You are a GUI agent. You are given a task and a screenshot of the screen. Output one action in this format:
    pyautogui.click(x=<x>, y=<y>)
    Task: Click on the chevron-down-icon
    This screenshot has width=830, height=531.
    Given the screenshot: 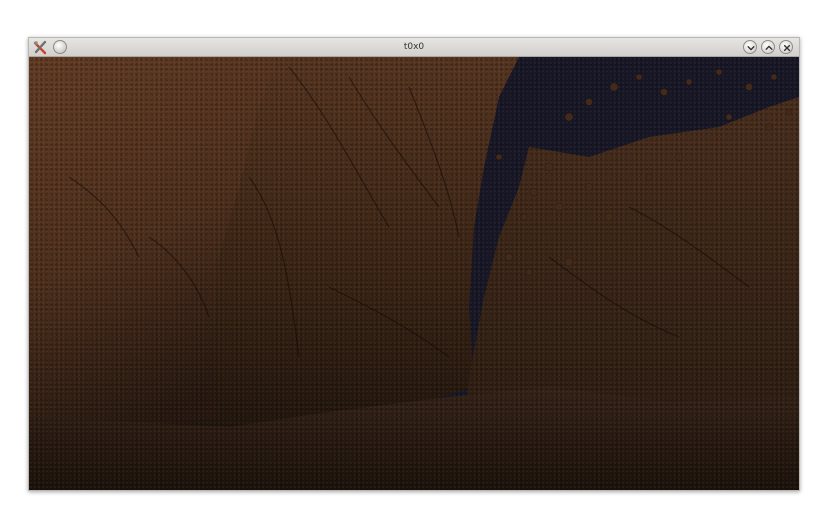 What is the action you would take?
    pyautogui.click(x=751, y=48)
    